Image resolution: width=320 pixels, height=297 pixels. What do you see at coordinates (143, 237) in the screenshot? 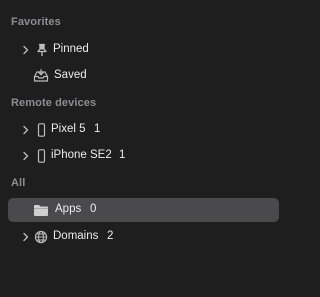
I see `sidebar-item-domains: Domains 2` at bounding box center [143, 237].